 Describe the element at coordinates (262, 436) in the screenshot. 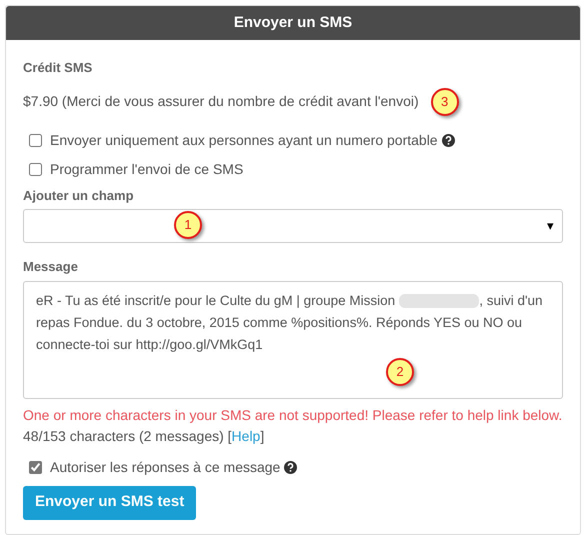

I see `bracket-text: ]` at that location.